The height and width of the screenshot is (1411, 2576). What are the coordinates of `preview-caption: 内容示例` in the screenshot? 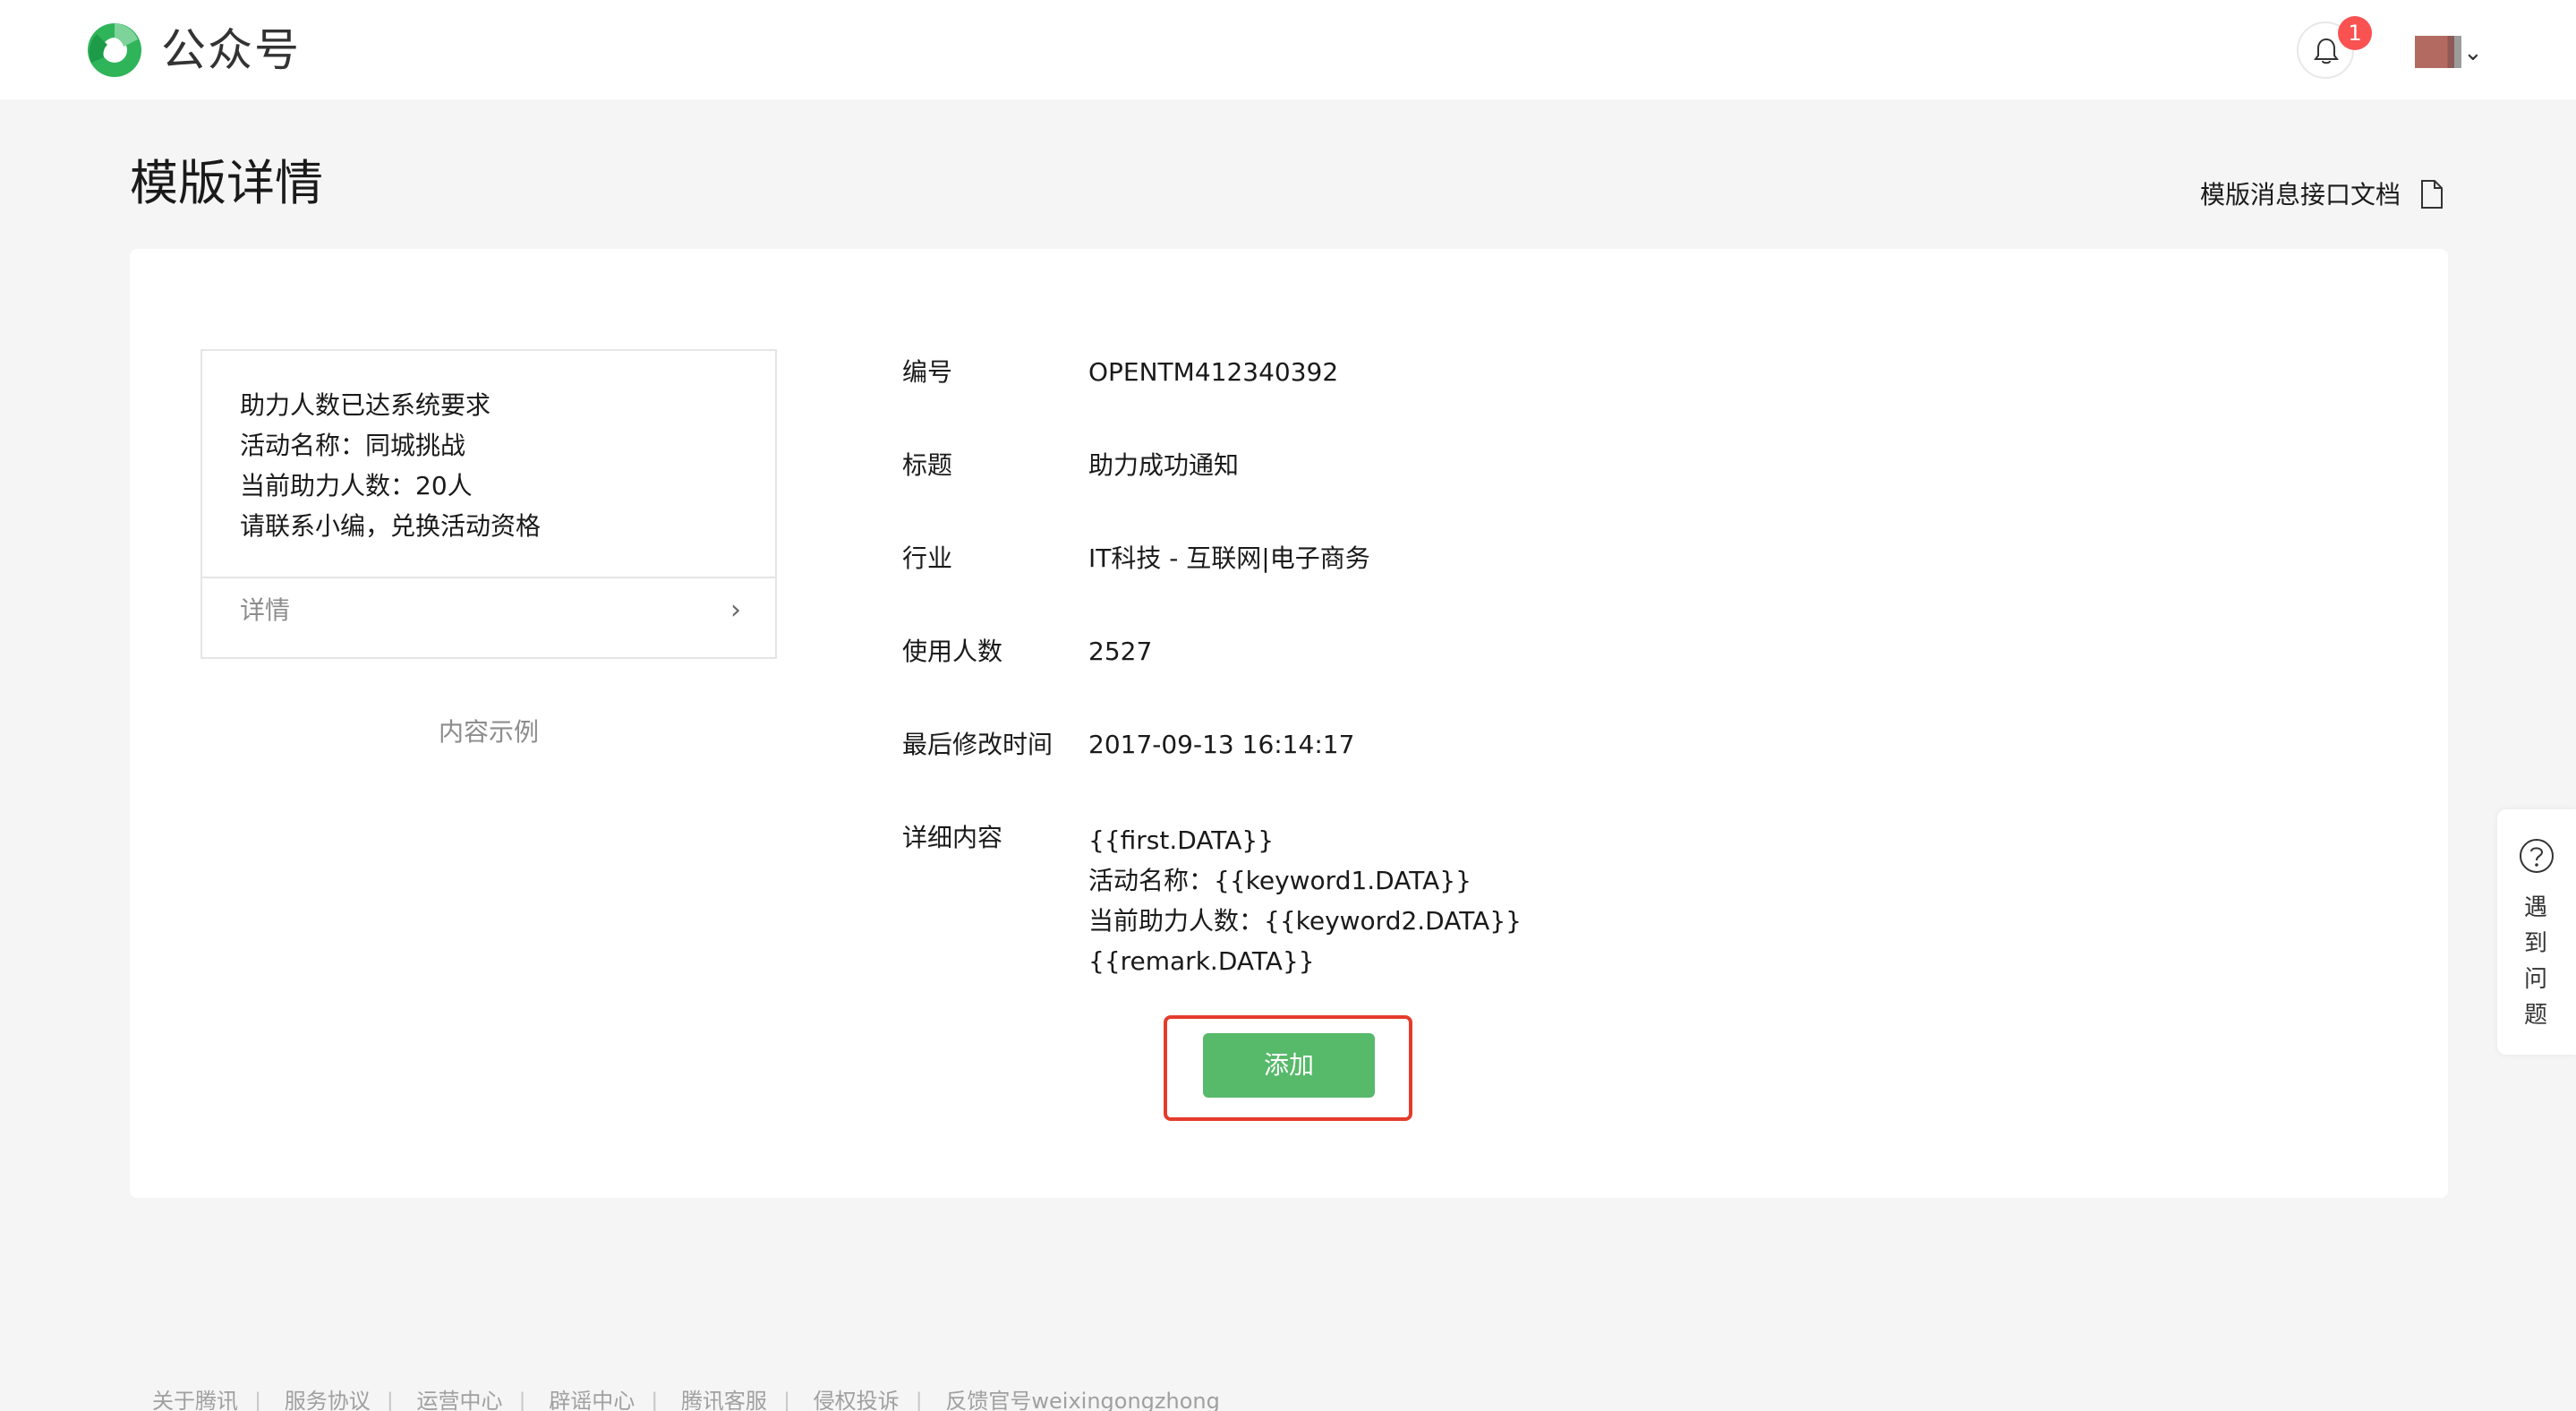 It's located at (488, 732).